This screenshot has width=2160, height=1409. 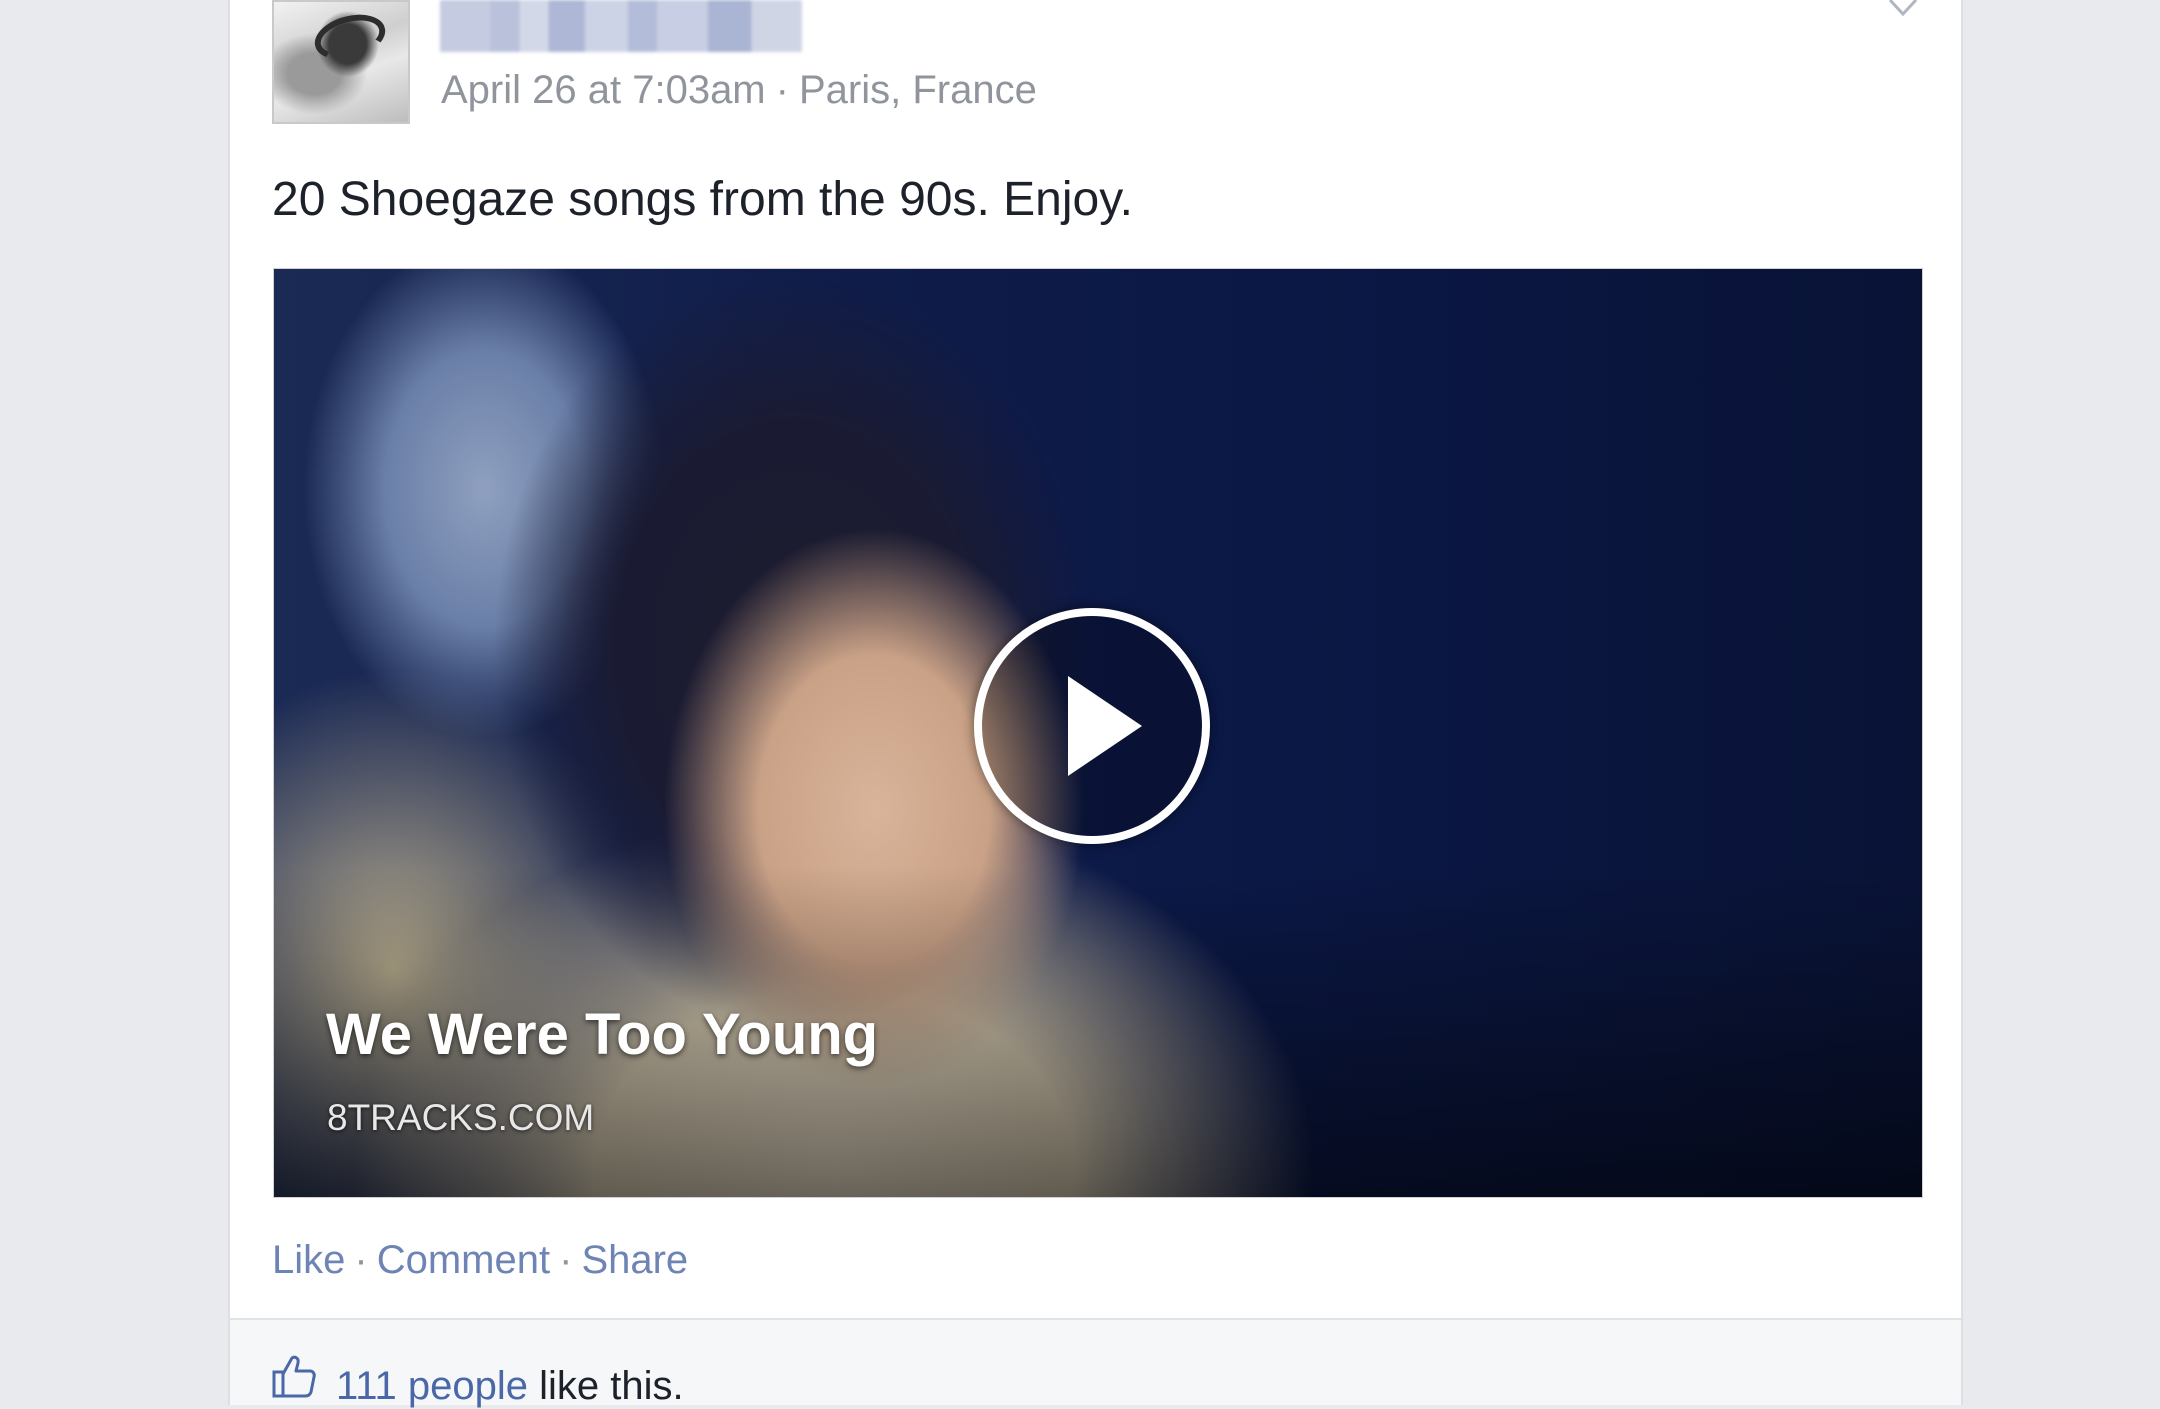 I want to click on post-actions: Like · Comment · Share, so click(x=480, y=1260).